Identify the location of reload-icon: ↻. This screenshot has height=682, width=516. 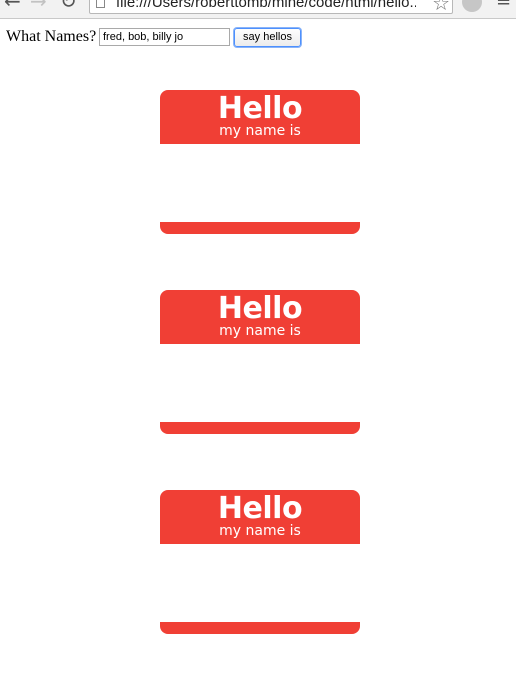
(68, 5).